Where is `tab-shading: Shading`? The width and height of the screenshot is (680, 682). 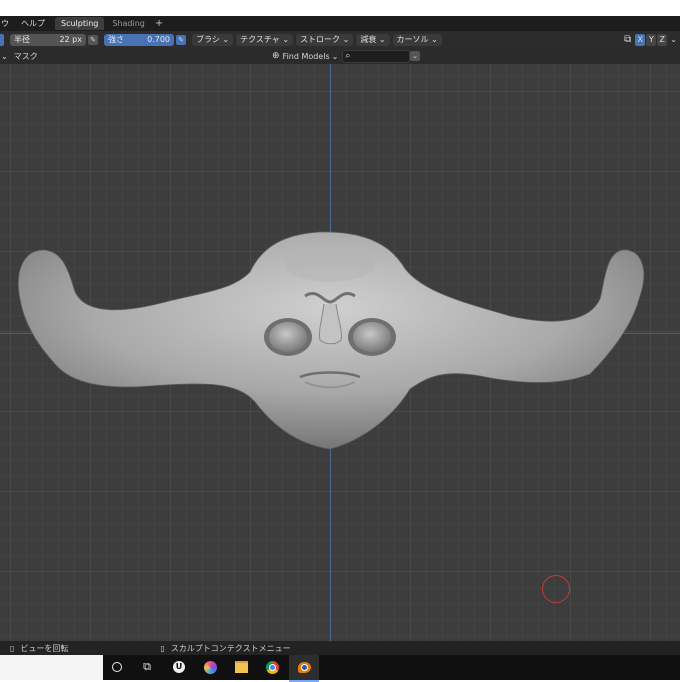
tab-shading: Shading is located at coordinates (128, 23).